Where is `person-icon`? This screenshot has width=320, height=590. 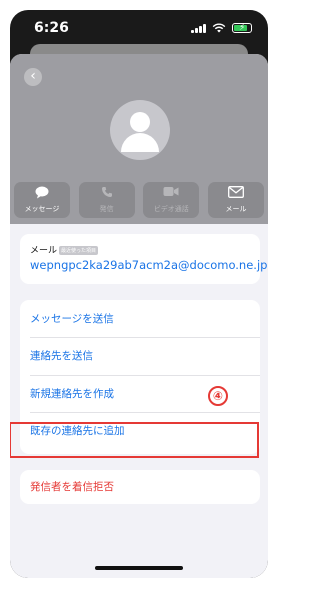
person-icon is located at coordinates (140, 132).